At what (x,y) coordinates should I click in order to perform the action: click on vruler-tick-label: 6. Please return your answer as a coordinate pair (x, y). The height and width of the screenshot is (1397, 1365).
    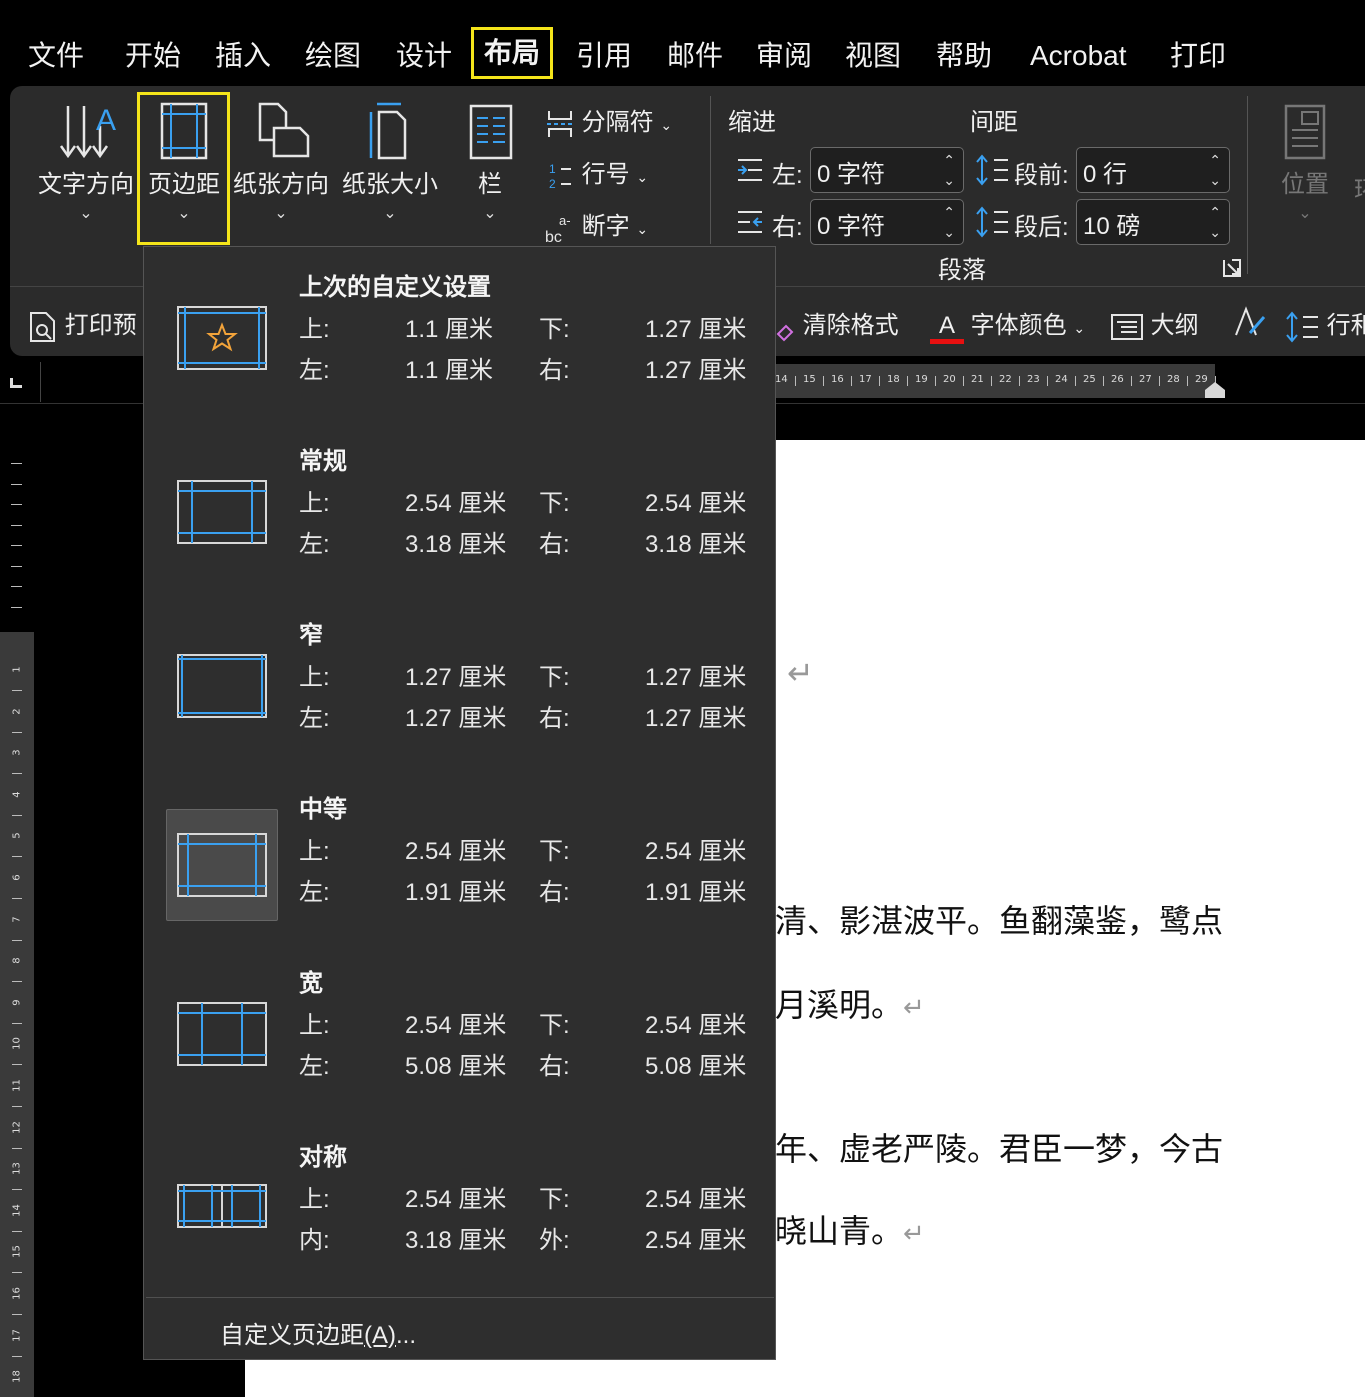
    Looking at the image, I should click on (17, 877).